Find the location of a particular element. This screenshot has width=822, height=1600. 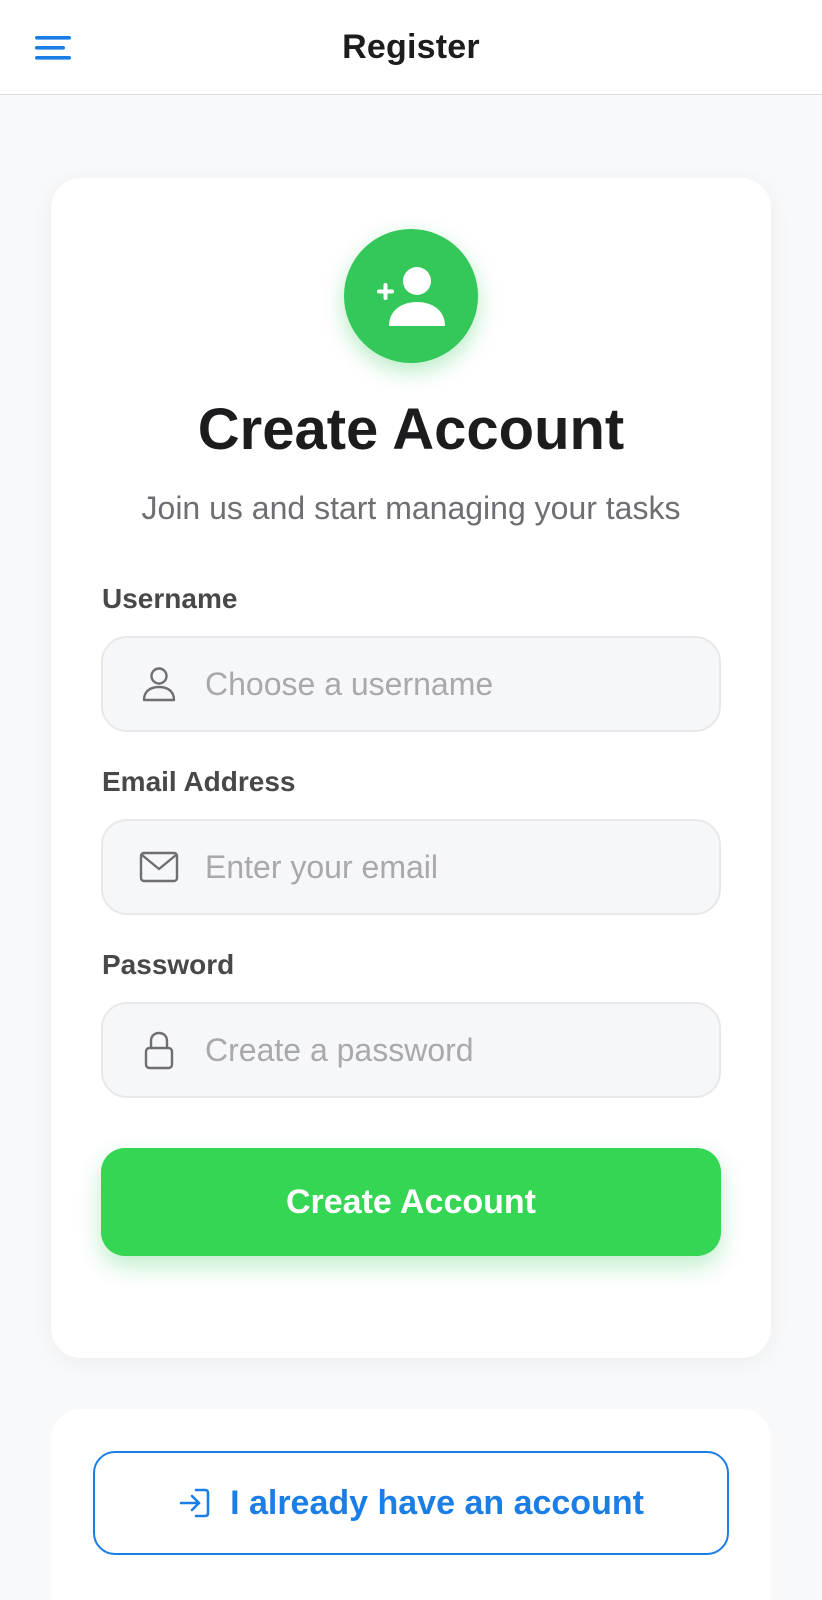

email-field is located at coordinates (411, 867).